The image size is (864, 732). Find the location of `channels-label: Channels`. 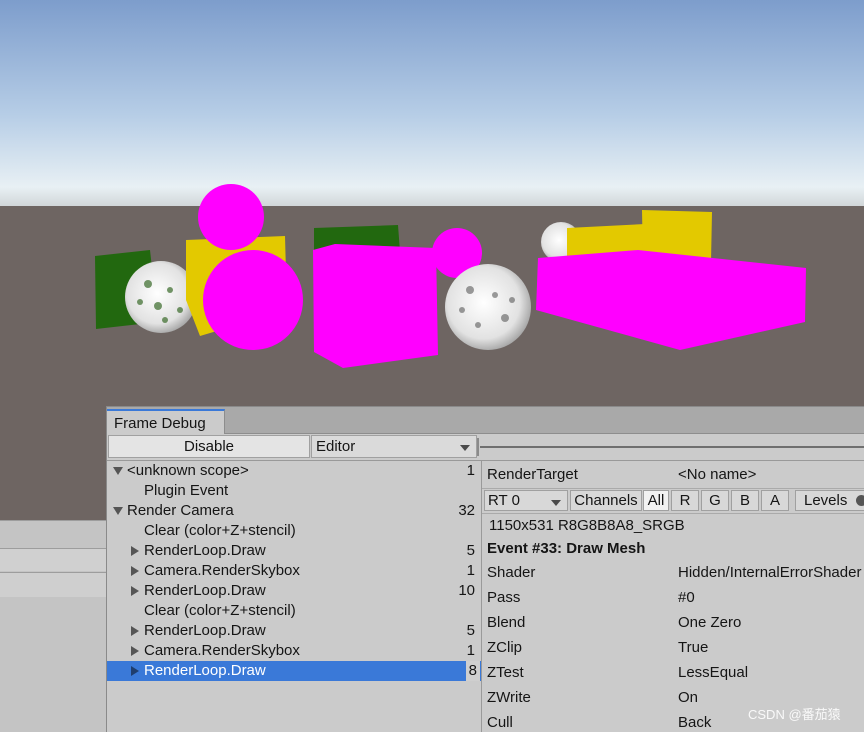

channels-label: Channels is located at coordinates (606, 500).